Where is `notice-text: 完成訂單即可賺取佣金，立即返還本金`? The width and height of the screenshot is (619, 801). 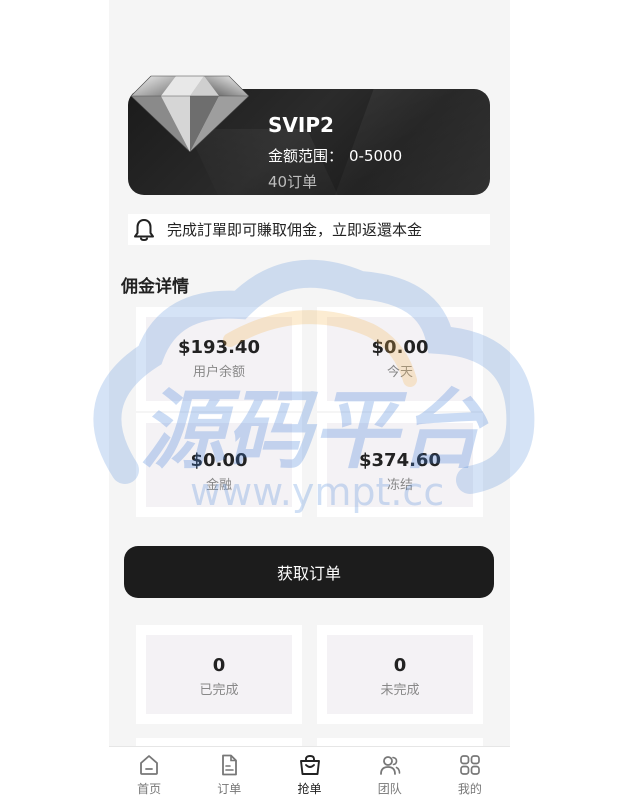 notice-text: 完成訂單即可賺取佣金，立即返還本金 is located at coordinates (295, 230).